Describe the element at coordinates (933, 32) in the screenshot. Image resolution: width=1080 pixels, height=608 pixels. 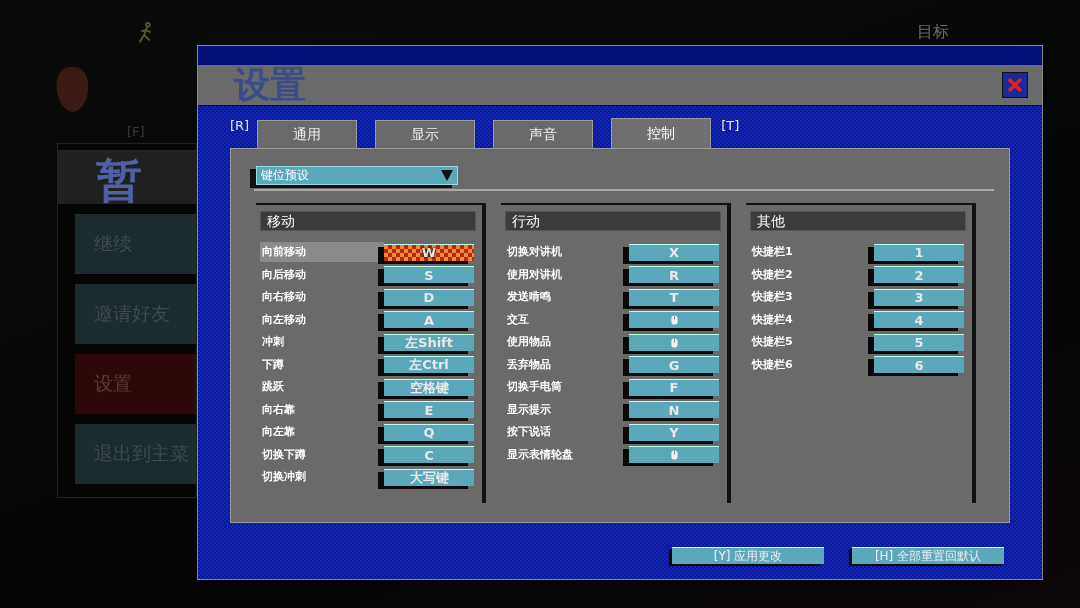
I see `objective-label: 目标` at that location.